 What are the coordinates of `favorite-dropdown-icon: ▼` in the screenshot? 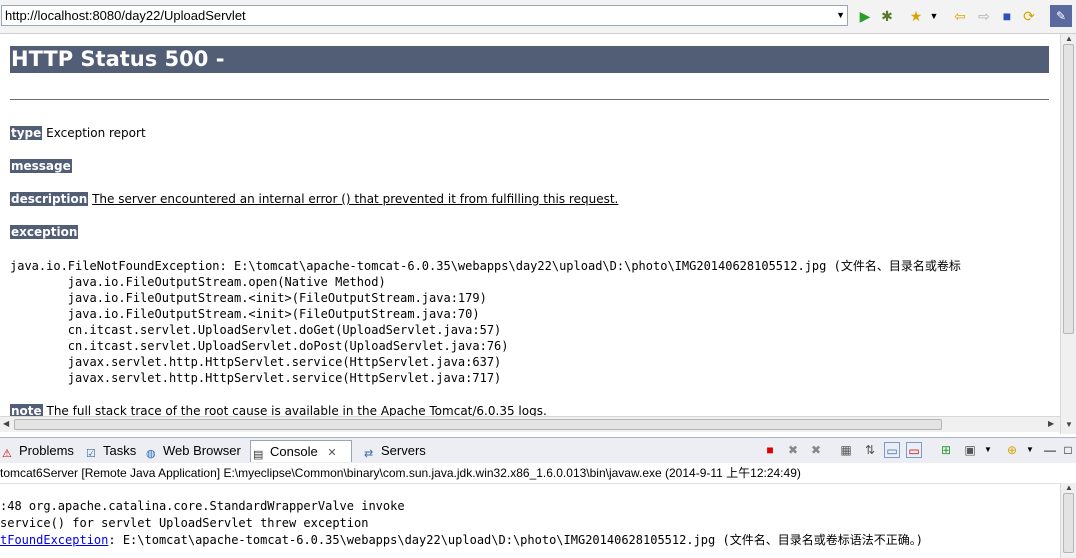 It's located at (934, 16).